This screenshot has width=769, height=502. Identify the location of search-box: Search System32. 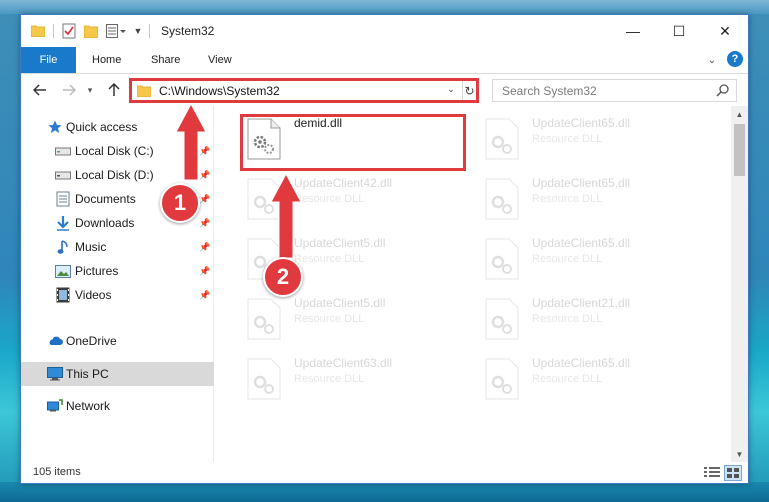
(614, 90).